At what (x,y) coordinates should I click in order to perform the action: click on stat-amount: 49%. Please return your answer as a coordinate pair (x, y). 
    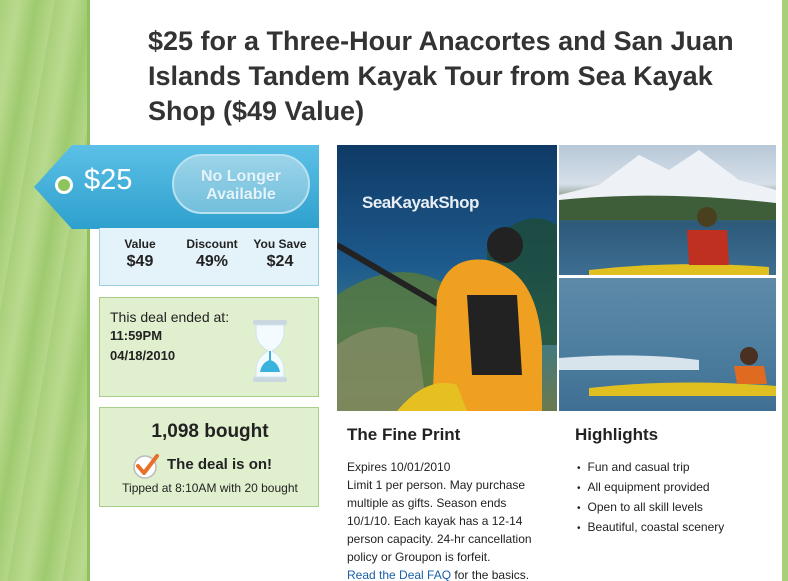
    Looking at the image, I should click on (212, 261).